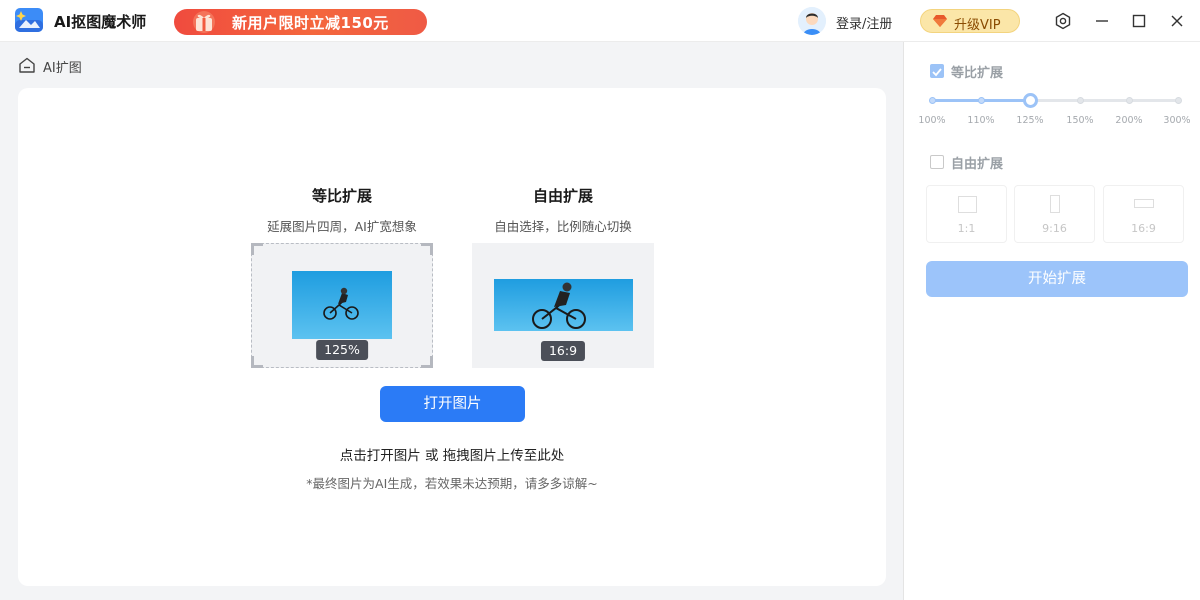  Describe the element at coordinates (1030, 120) in the screenshot. I see `slider-tick: 125%` at that location.